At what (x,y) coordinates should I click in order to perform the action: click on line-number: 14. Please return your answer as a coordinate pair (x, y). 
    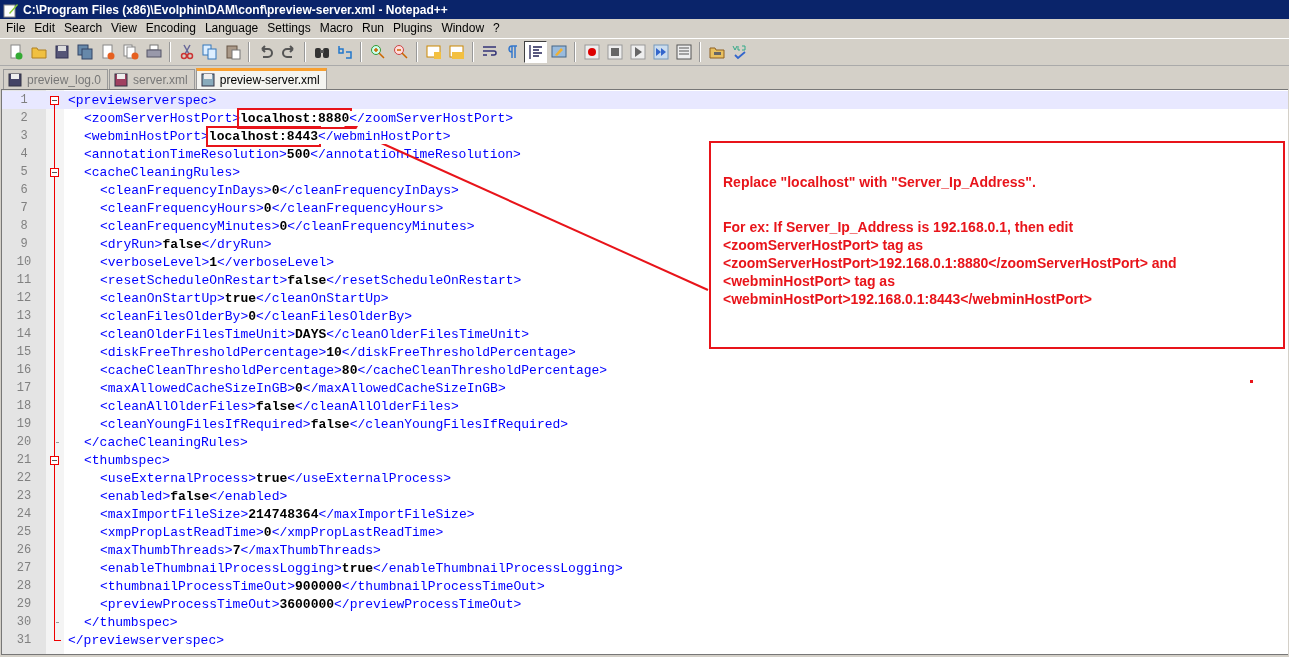
    Looking at the image, I should click on (24, 334).